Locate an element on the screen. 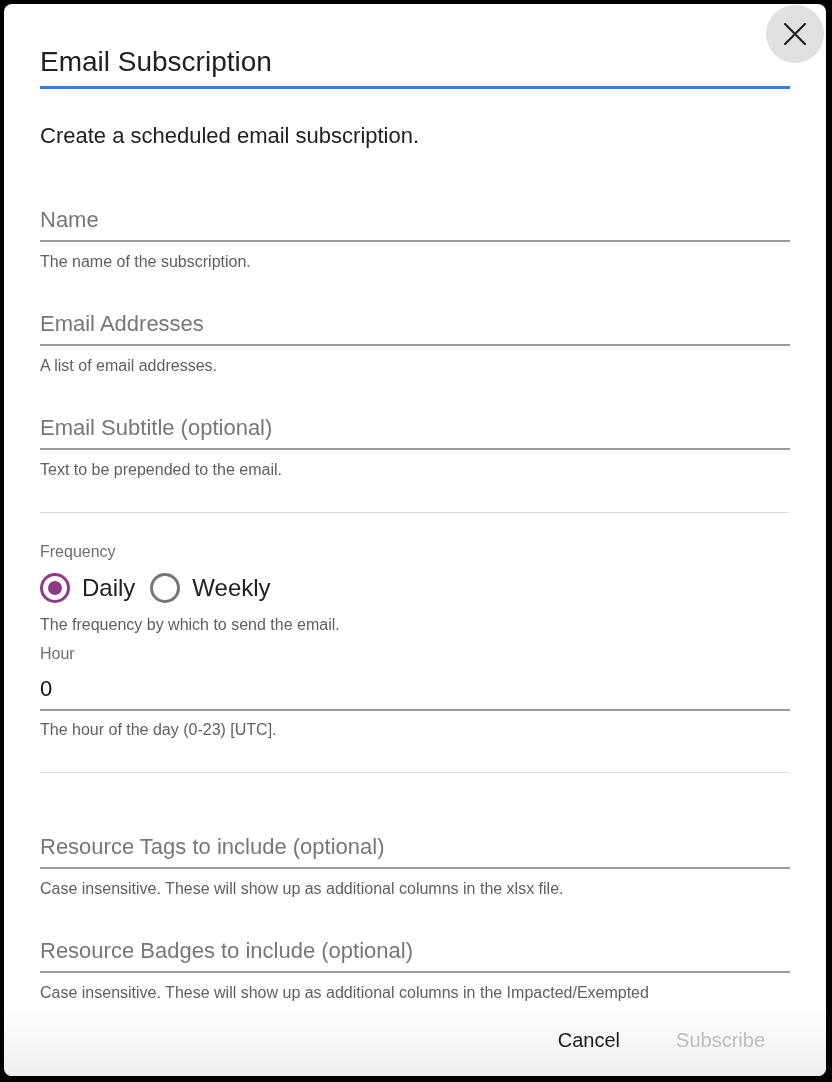 This screenshot has height=1082, width=832. hour-field: 0 is located at coordinates (415, 690).